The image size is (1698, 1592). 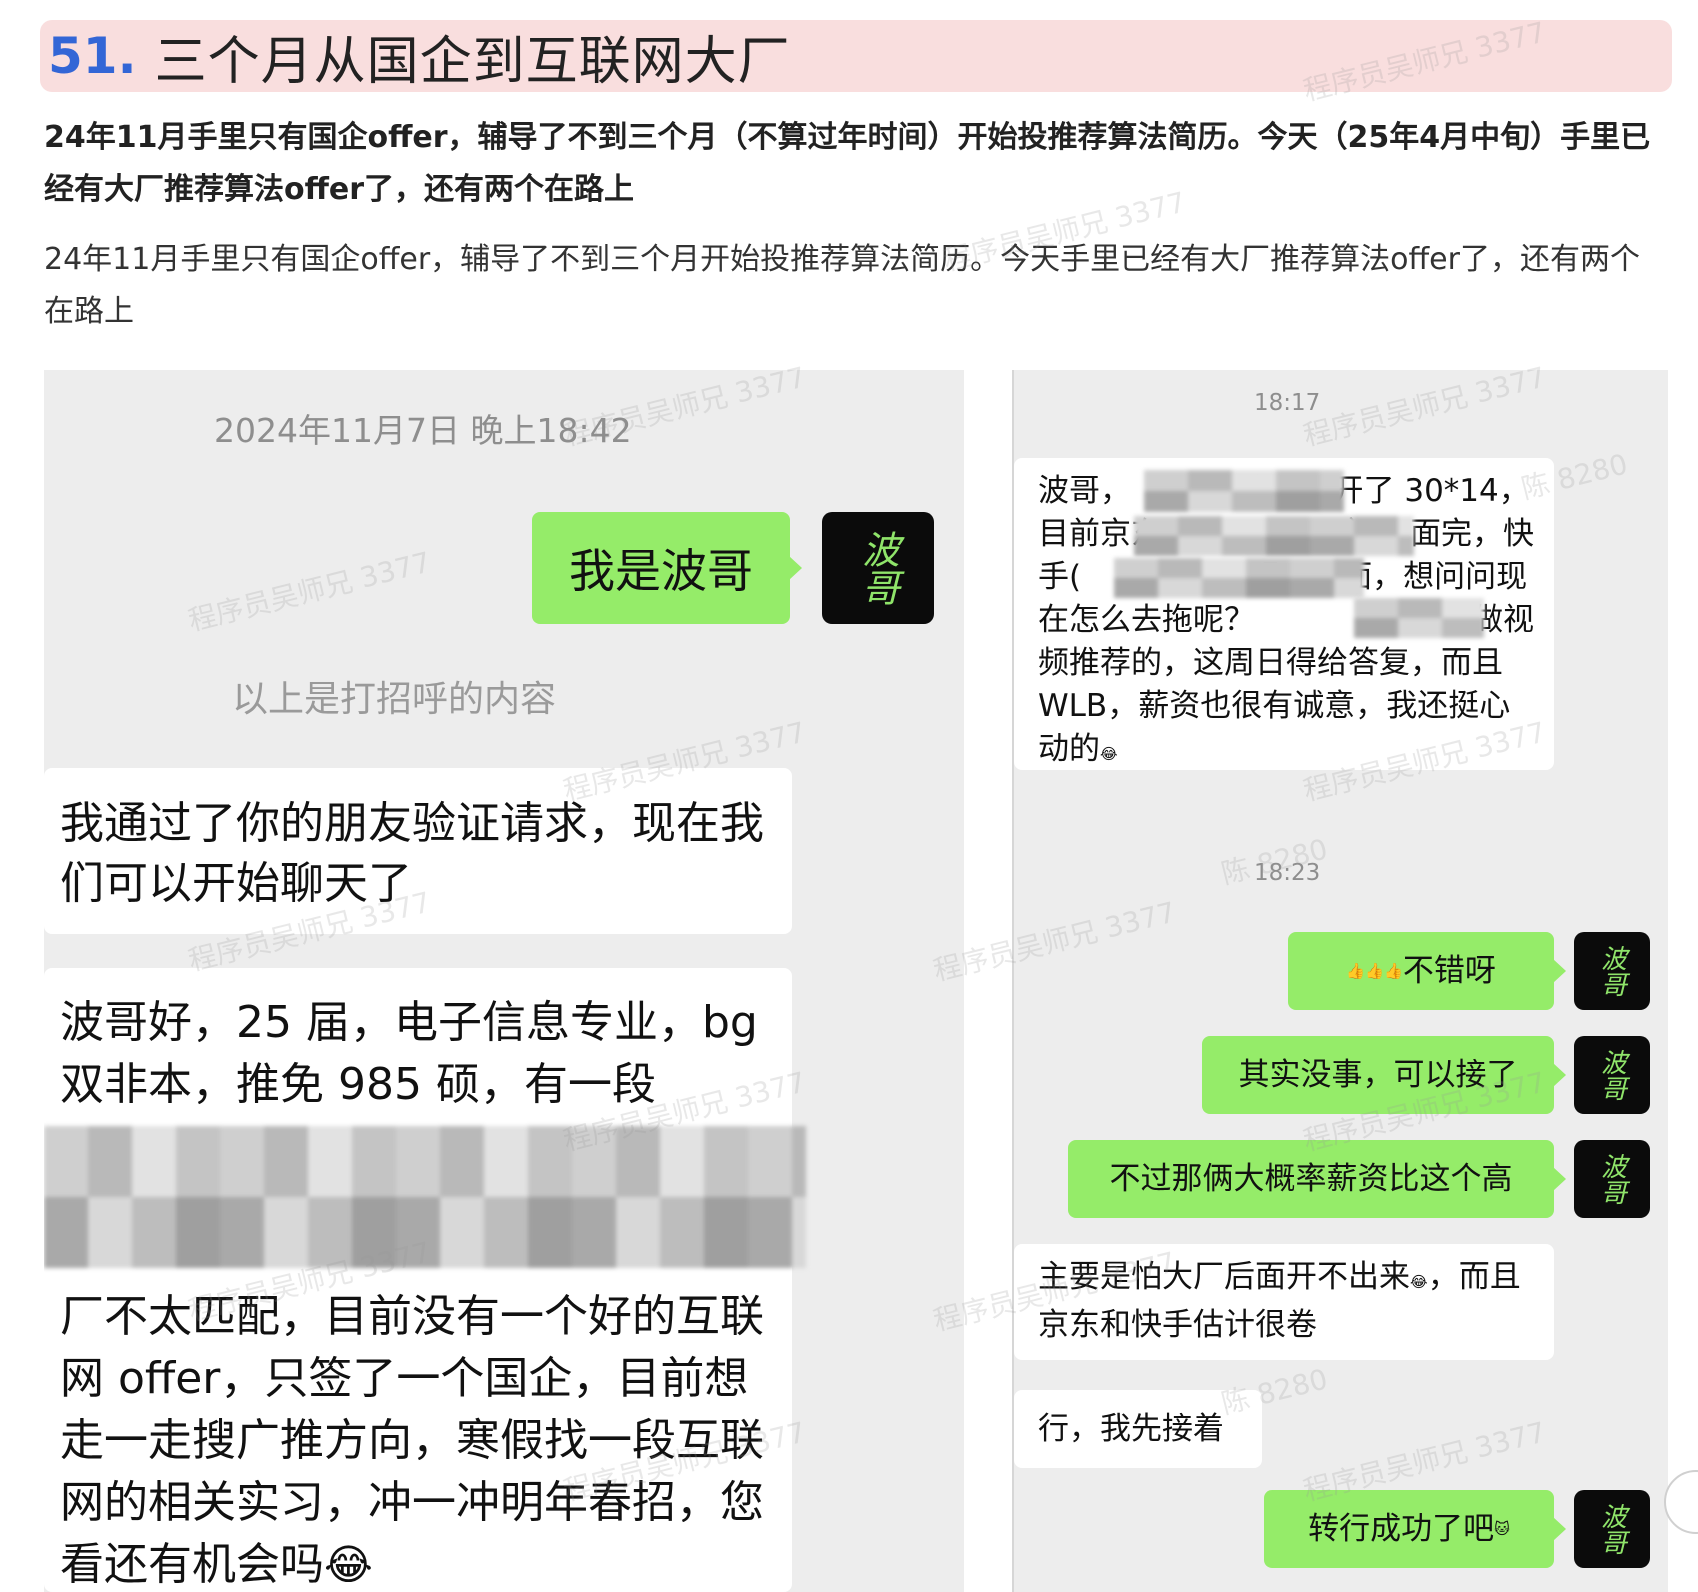 I want to click on reply-bubble-2: 其实没事，可以接了, so click(x=1384, y=1075).